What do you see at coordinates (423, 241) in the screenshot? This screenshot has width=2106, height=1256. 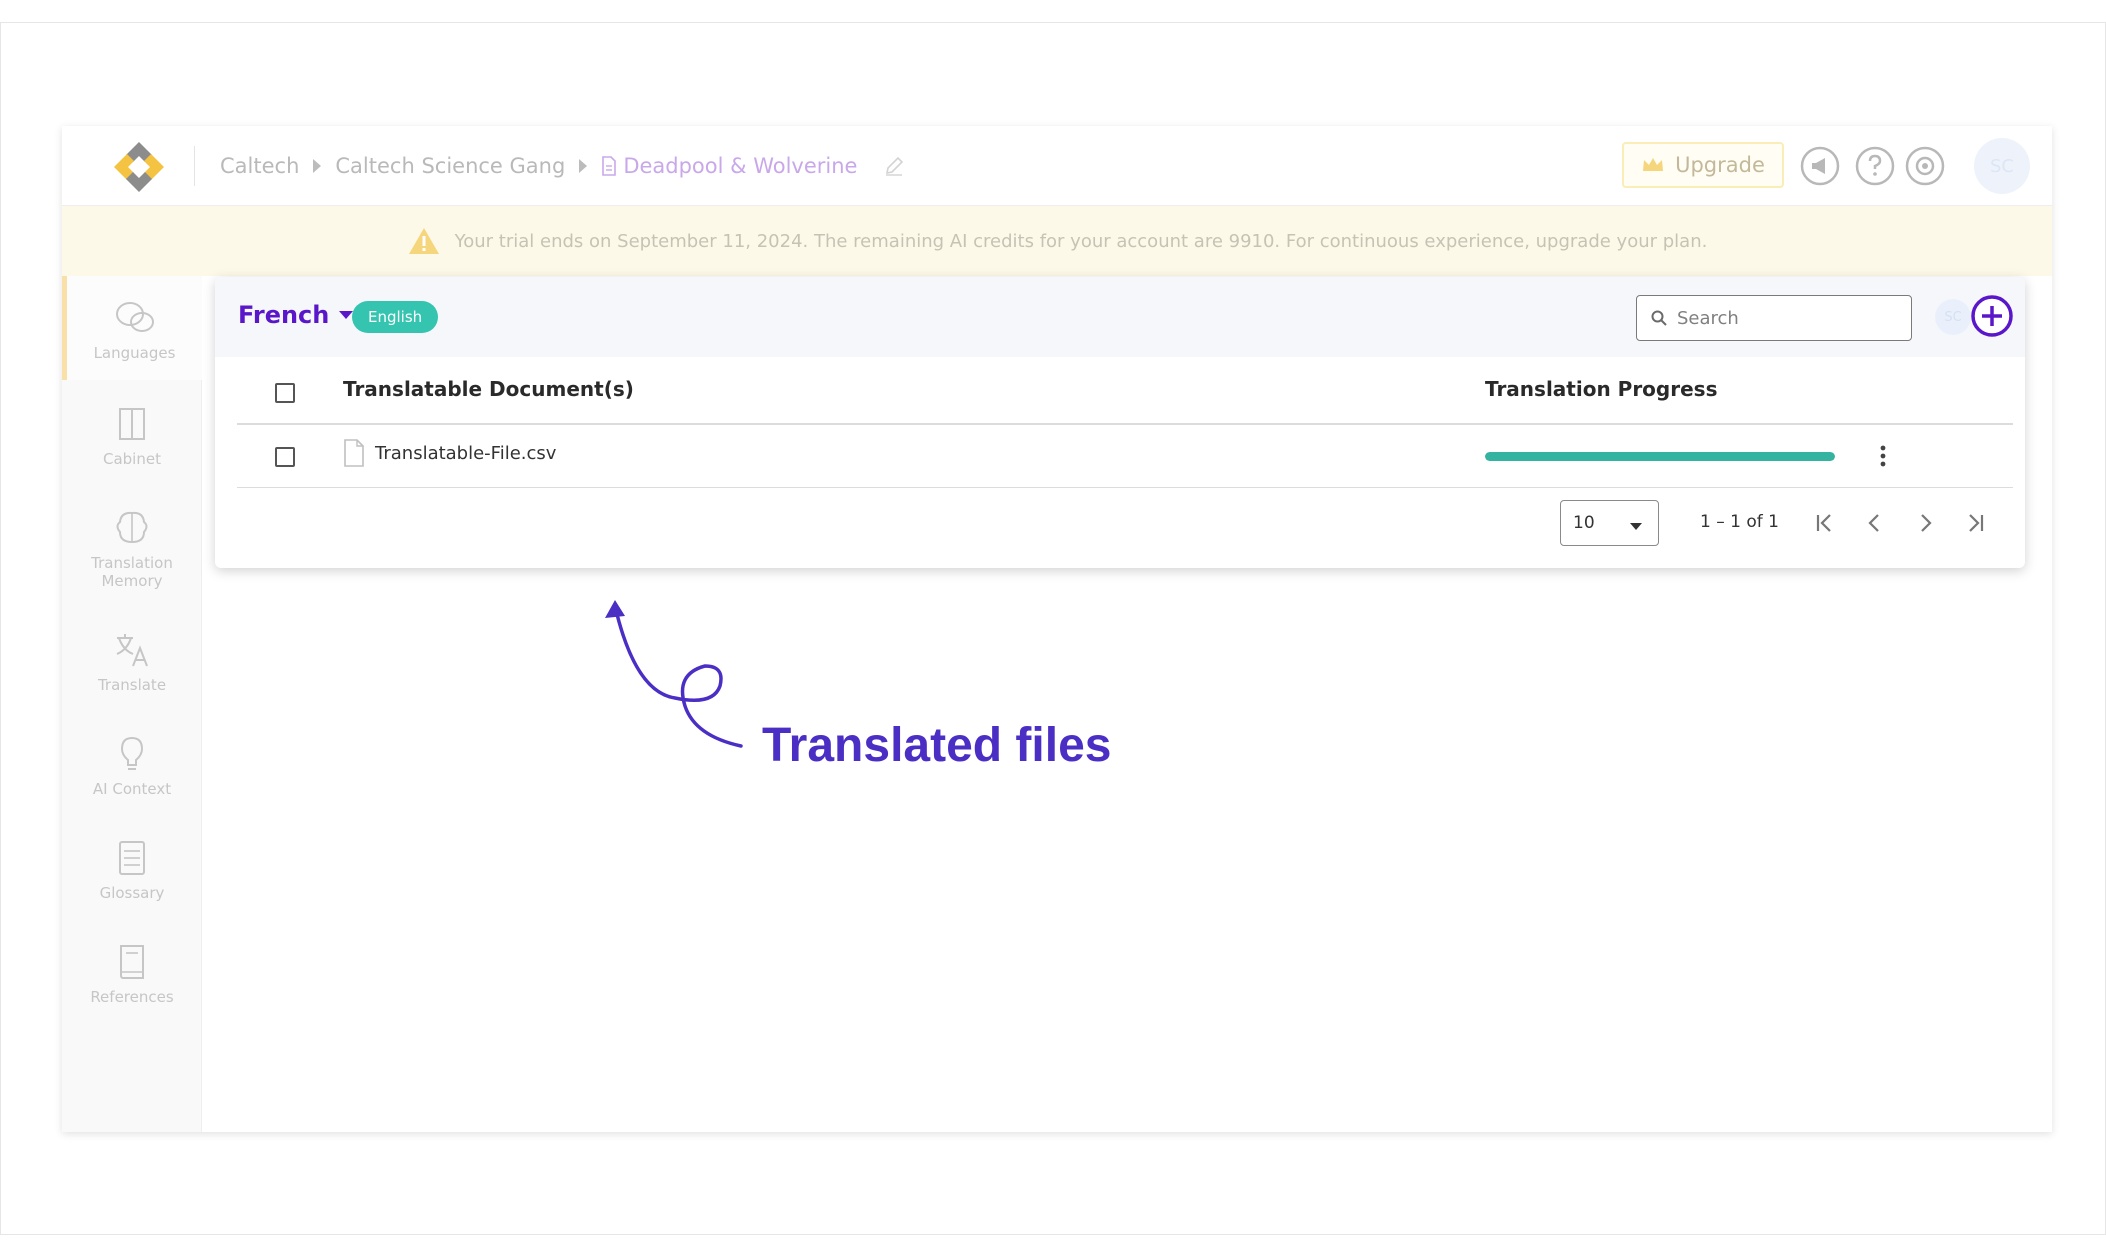 I see `warning-icon` at bounding box center [423, 241].